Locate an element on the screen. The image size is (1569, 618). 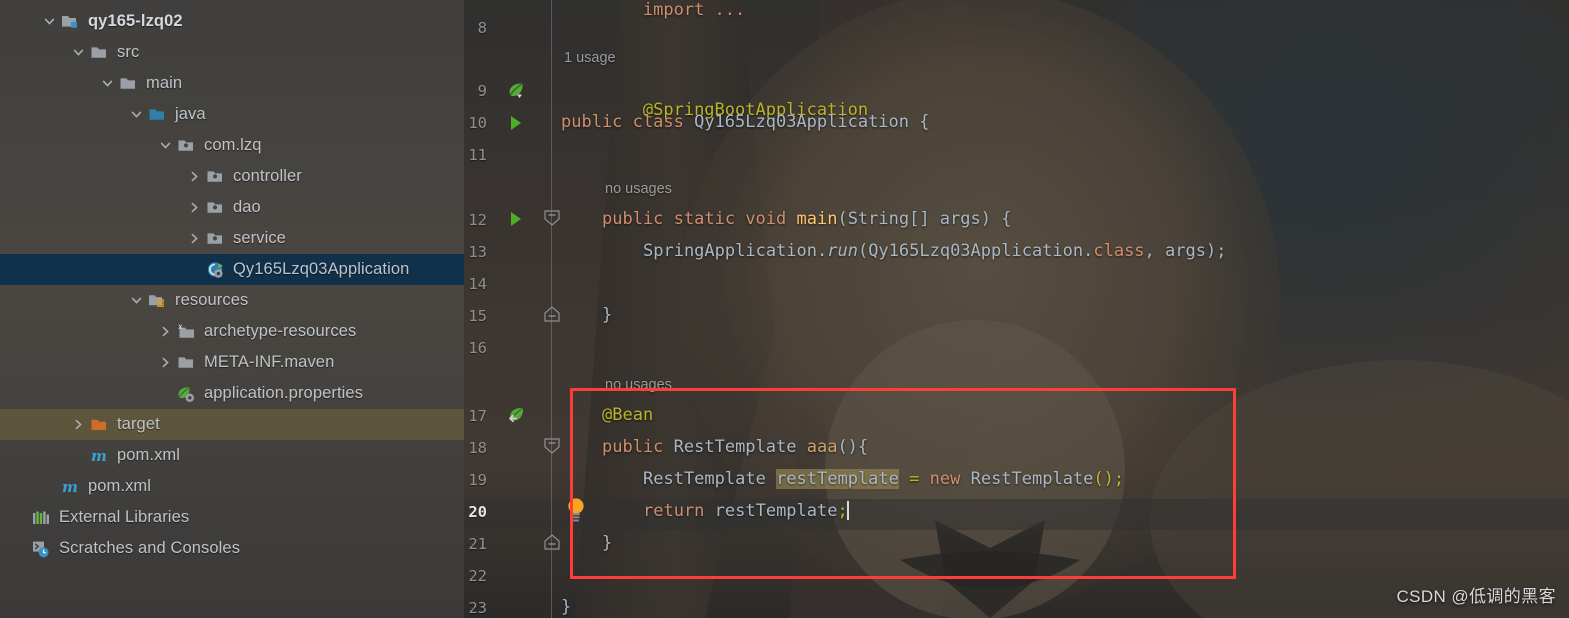
tree-item-label: main is located at coordinates (164, 83).